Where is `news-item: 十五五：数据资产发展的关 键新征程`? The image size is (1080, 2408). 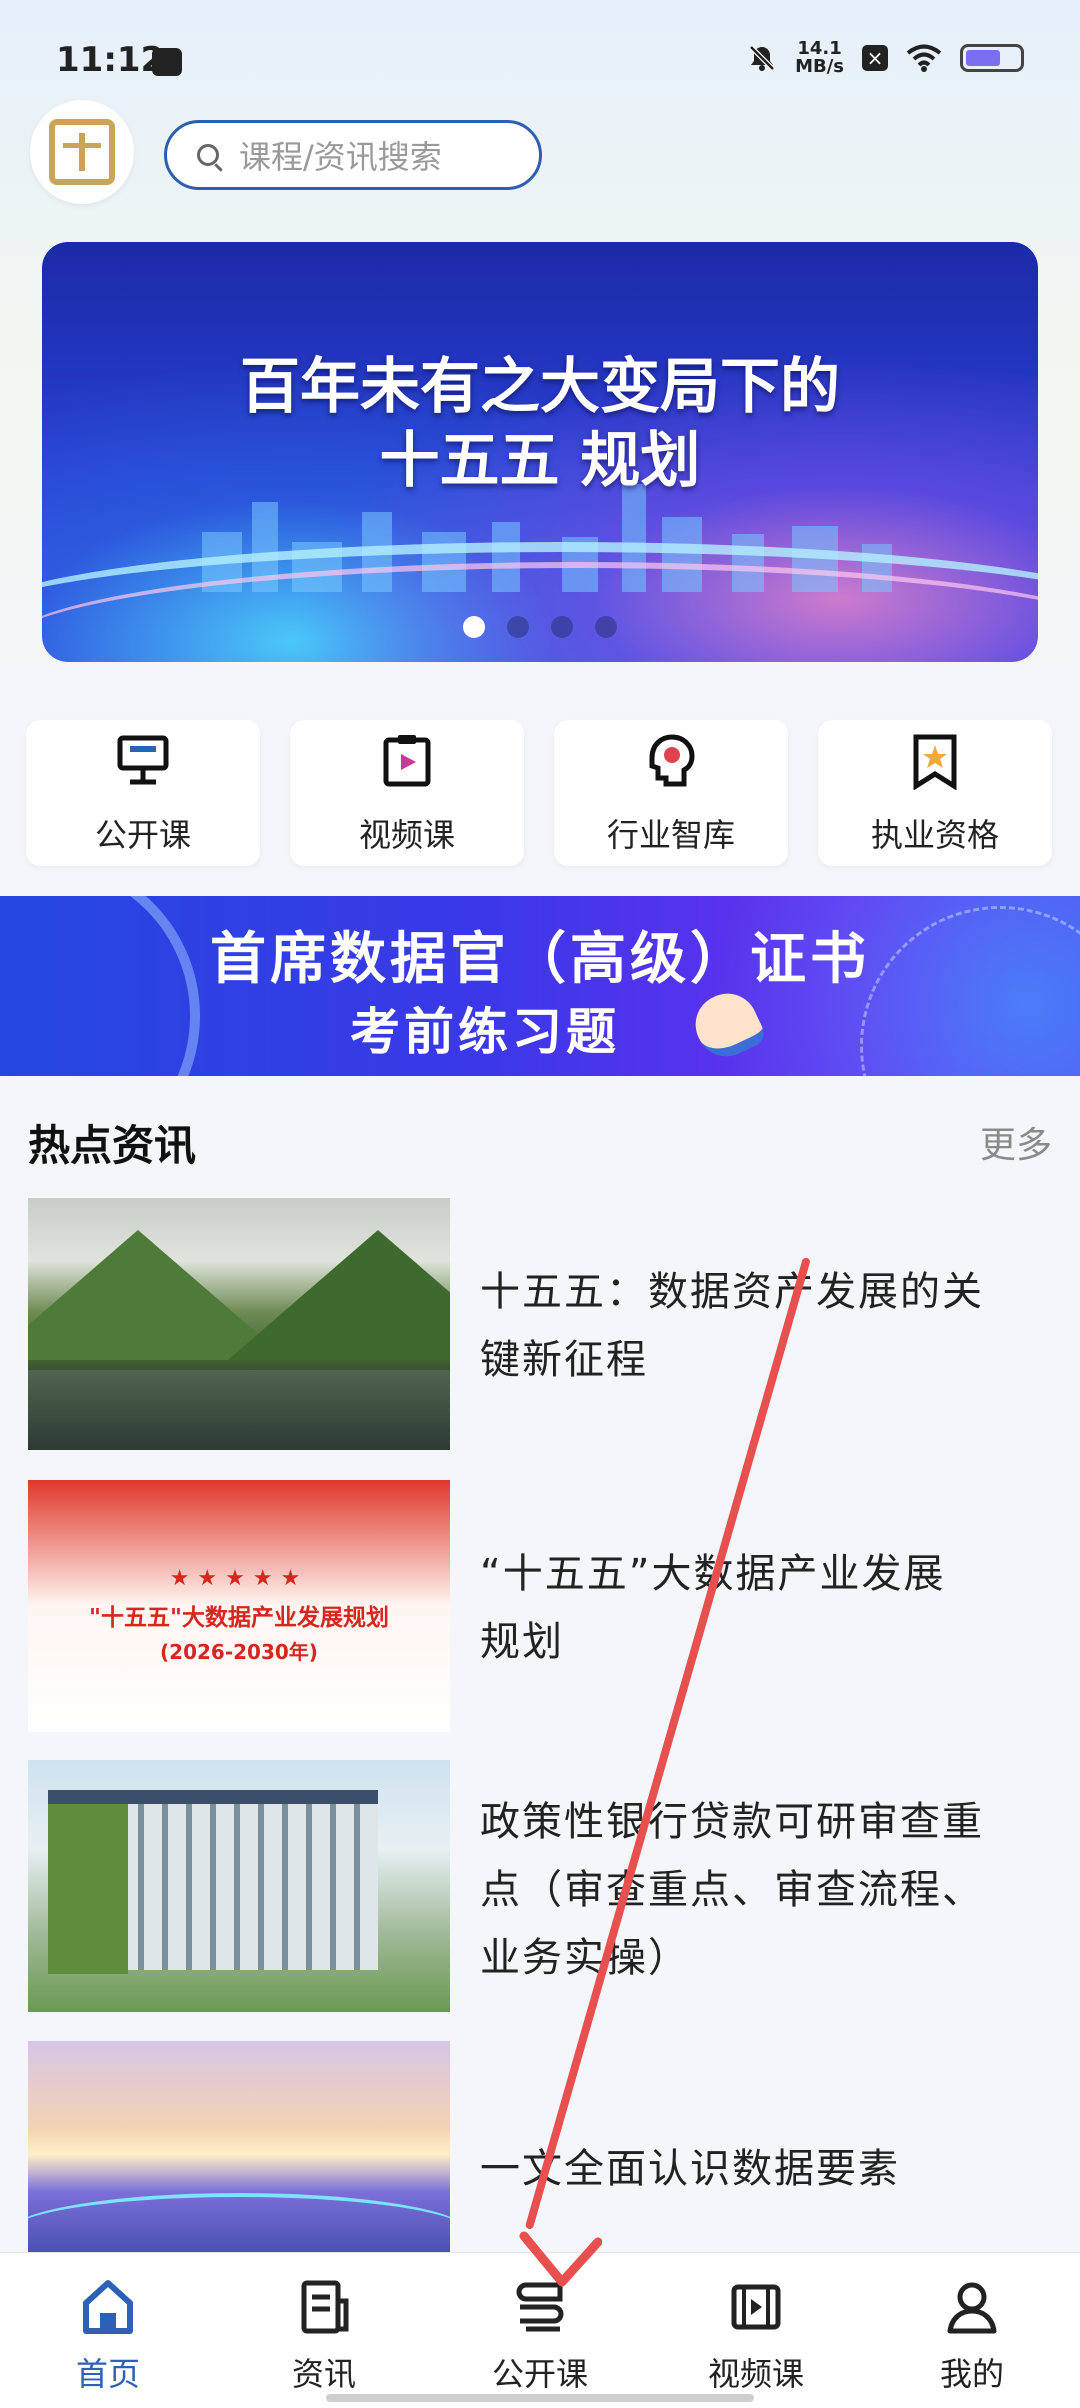 news-item: 十五五：数据资产发展的关 键新征程 is located at coordinates (540, 1324).